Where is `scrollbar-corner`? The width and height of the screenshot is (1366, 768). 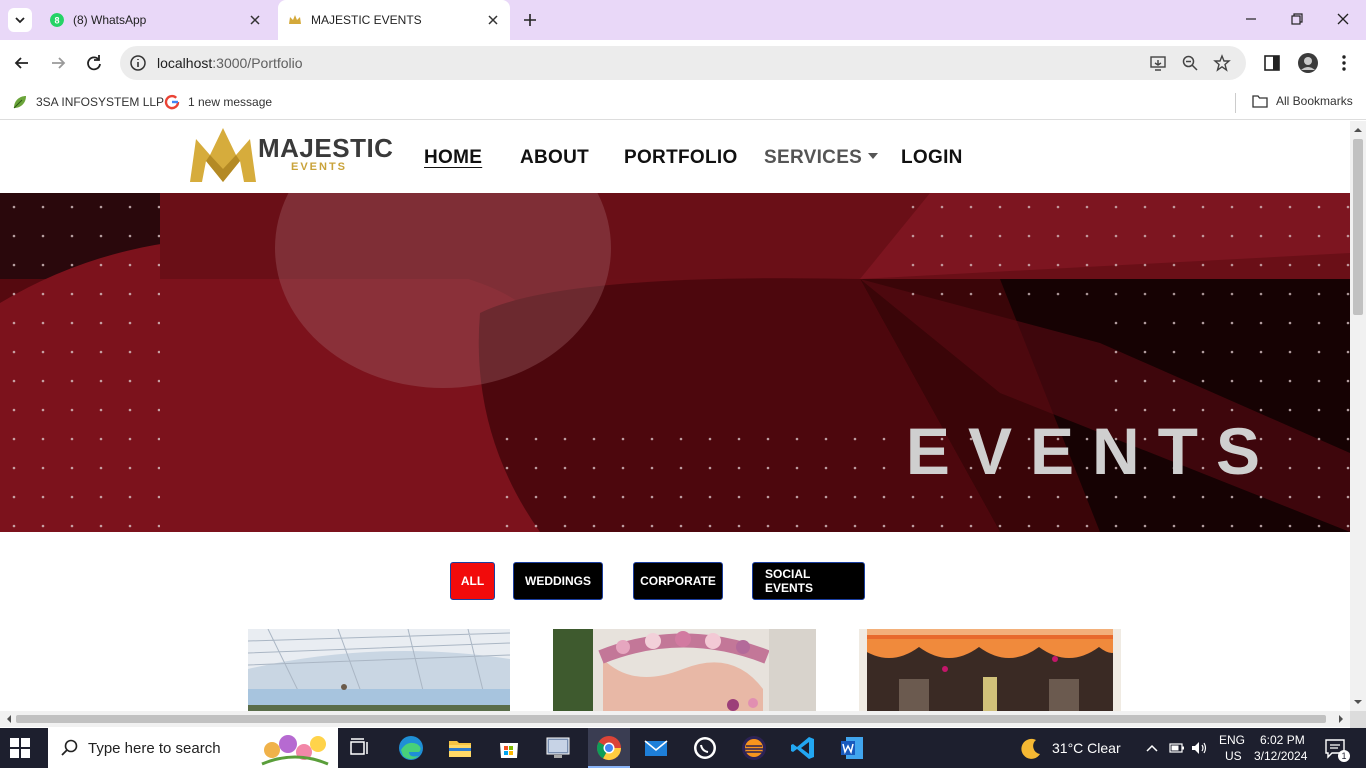
scrollbar-corner is located at coordinates (1358, 719).